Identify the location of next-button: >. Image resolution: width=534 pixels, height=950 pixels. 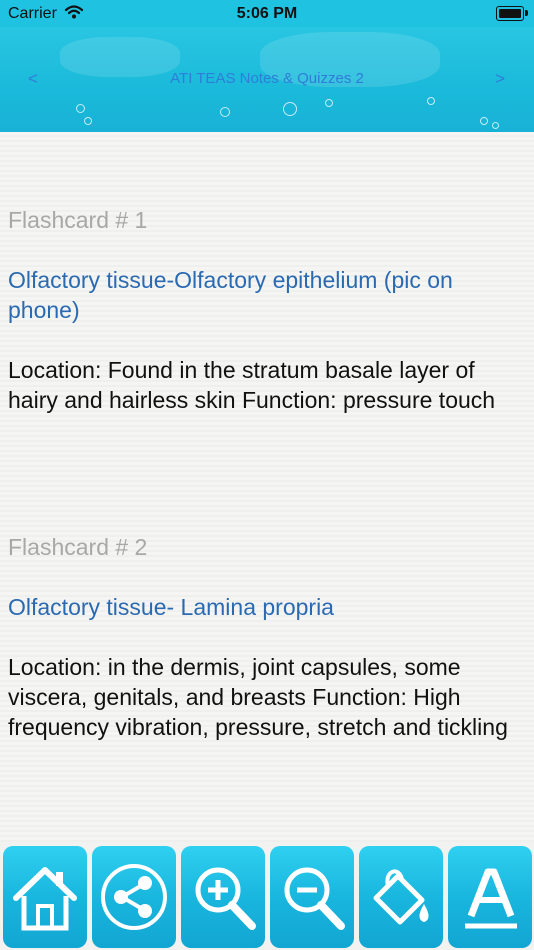
(500, 79).